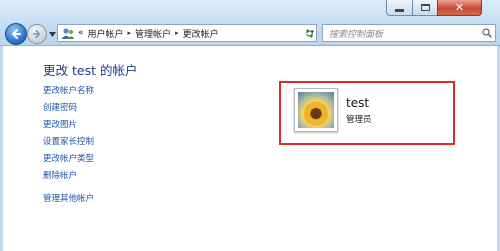 The height and width of the screenshot is (251, 500). I want to click on close-button: ✕, so click(459, 8).